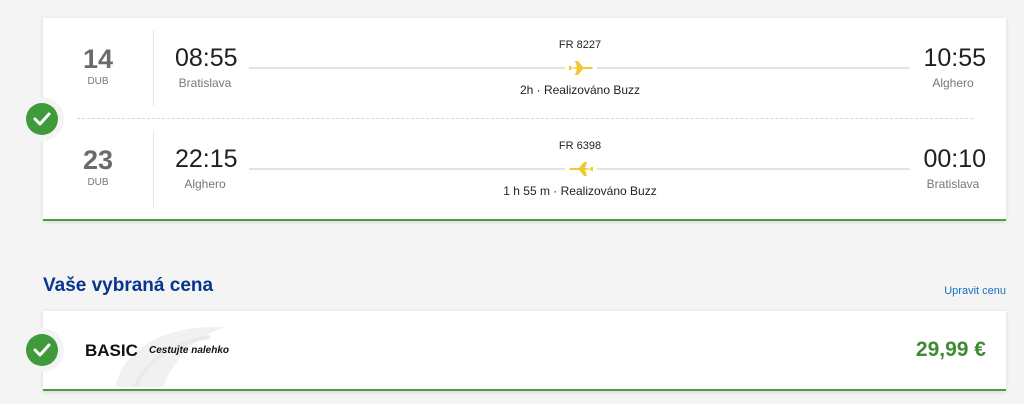 The width and height of the screenshot is (1024, 404). What do you see at coordinates (111, 350) in the screenshot?
I see `fare-name: BASIC` at bounding box center [111, 350].